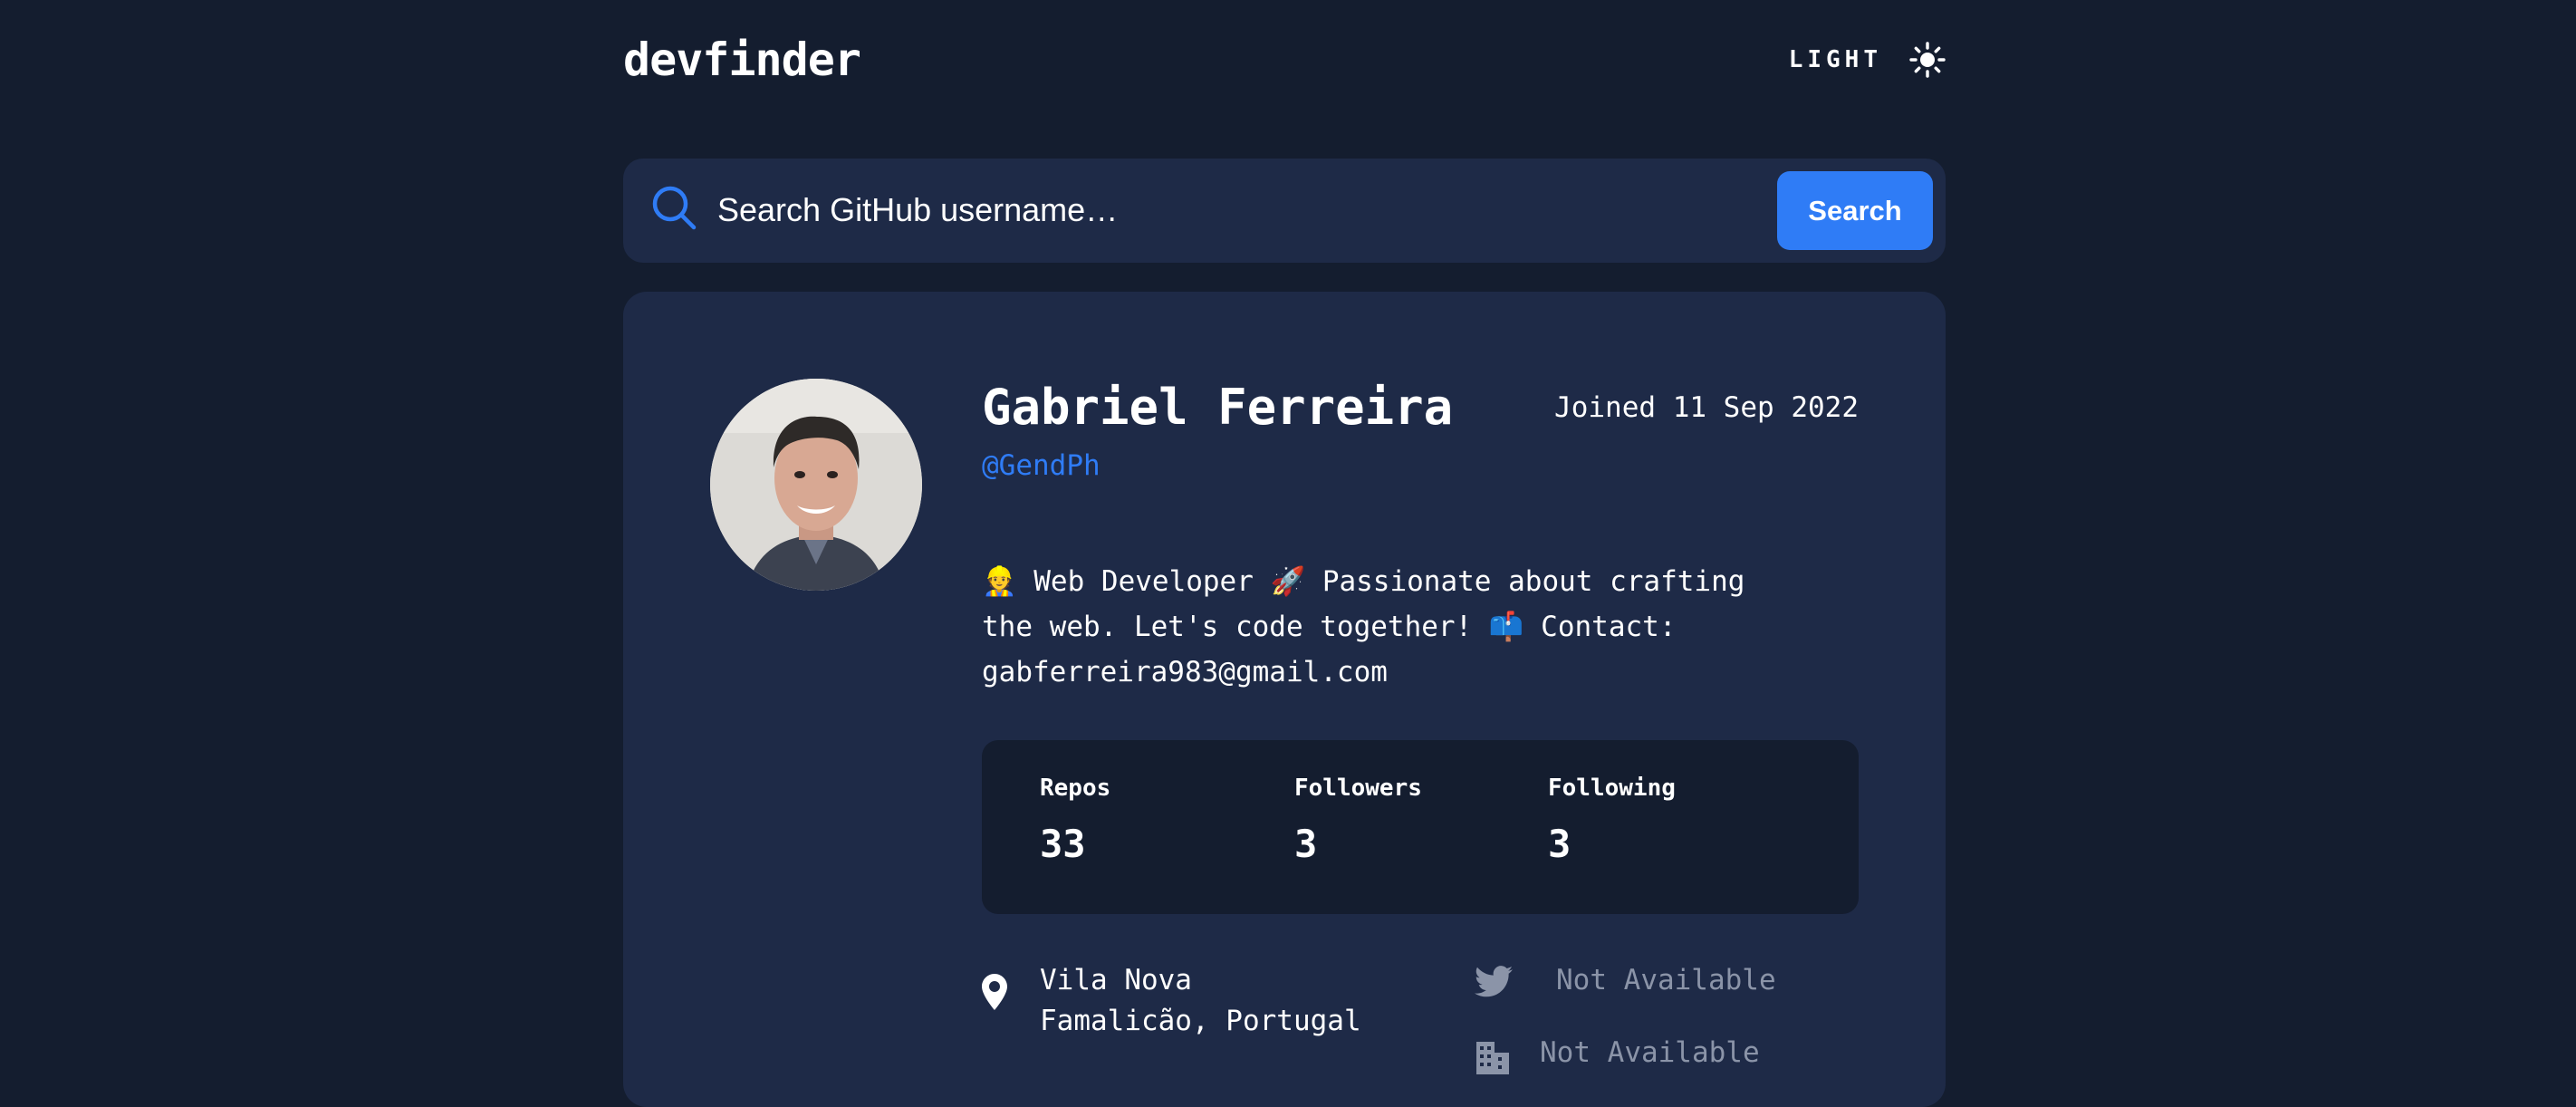  Describe the element at coordinates (1200, 1001) in the screenshot. I see `location-text: Vila Nova Famalicão, Portugal` at that location.